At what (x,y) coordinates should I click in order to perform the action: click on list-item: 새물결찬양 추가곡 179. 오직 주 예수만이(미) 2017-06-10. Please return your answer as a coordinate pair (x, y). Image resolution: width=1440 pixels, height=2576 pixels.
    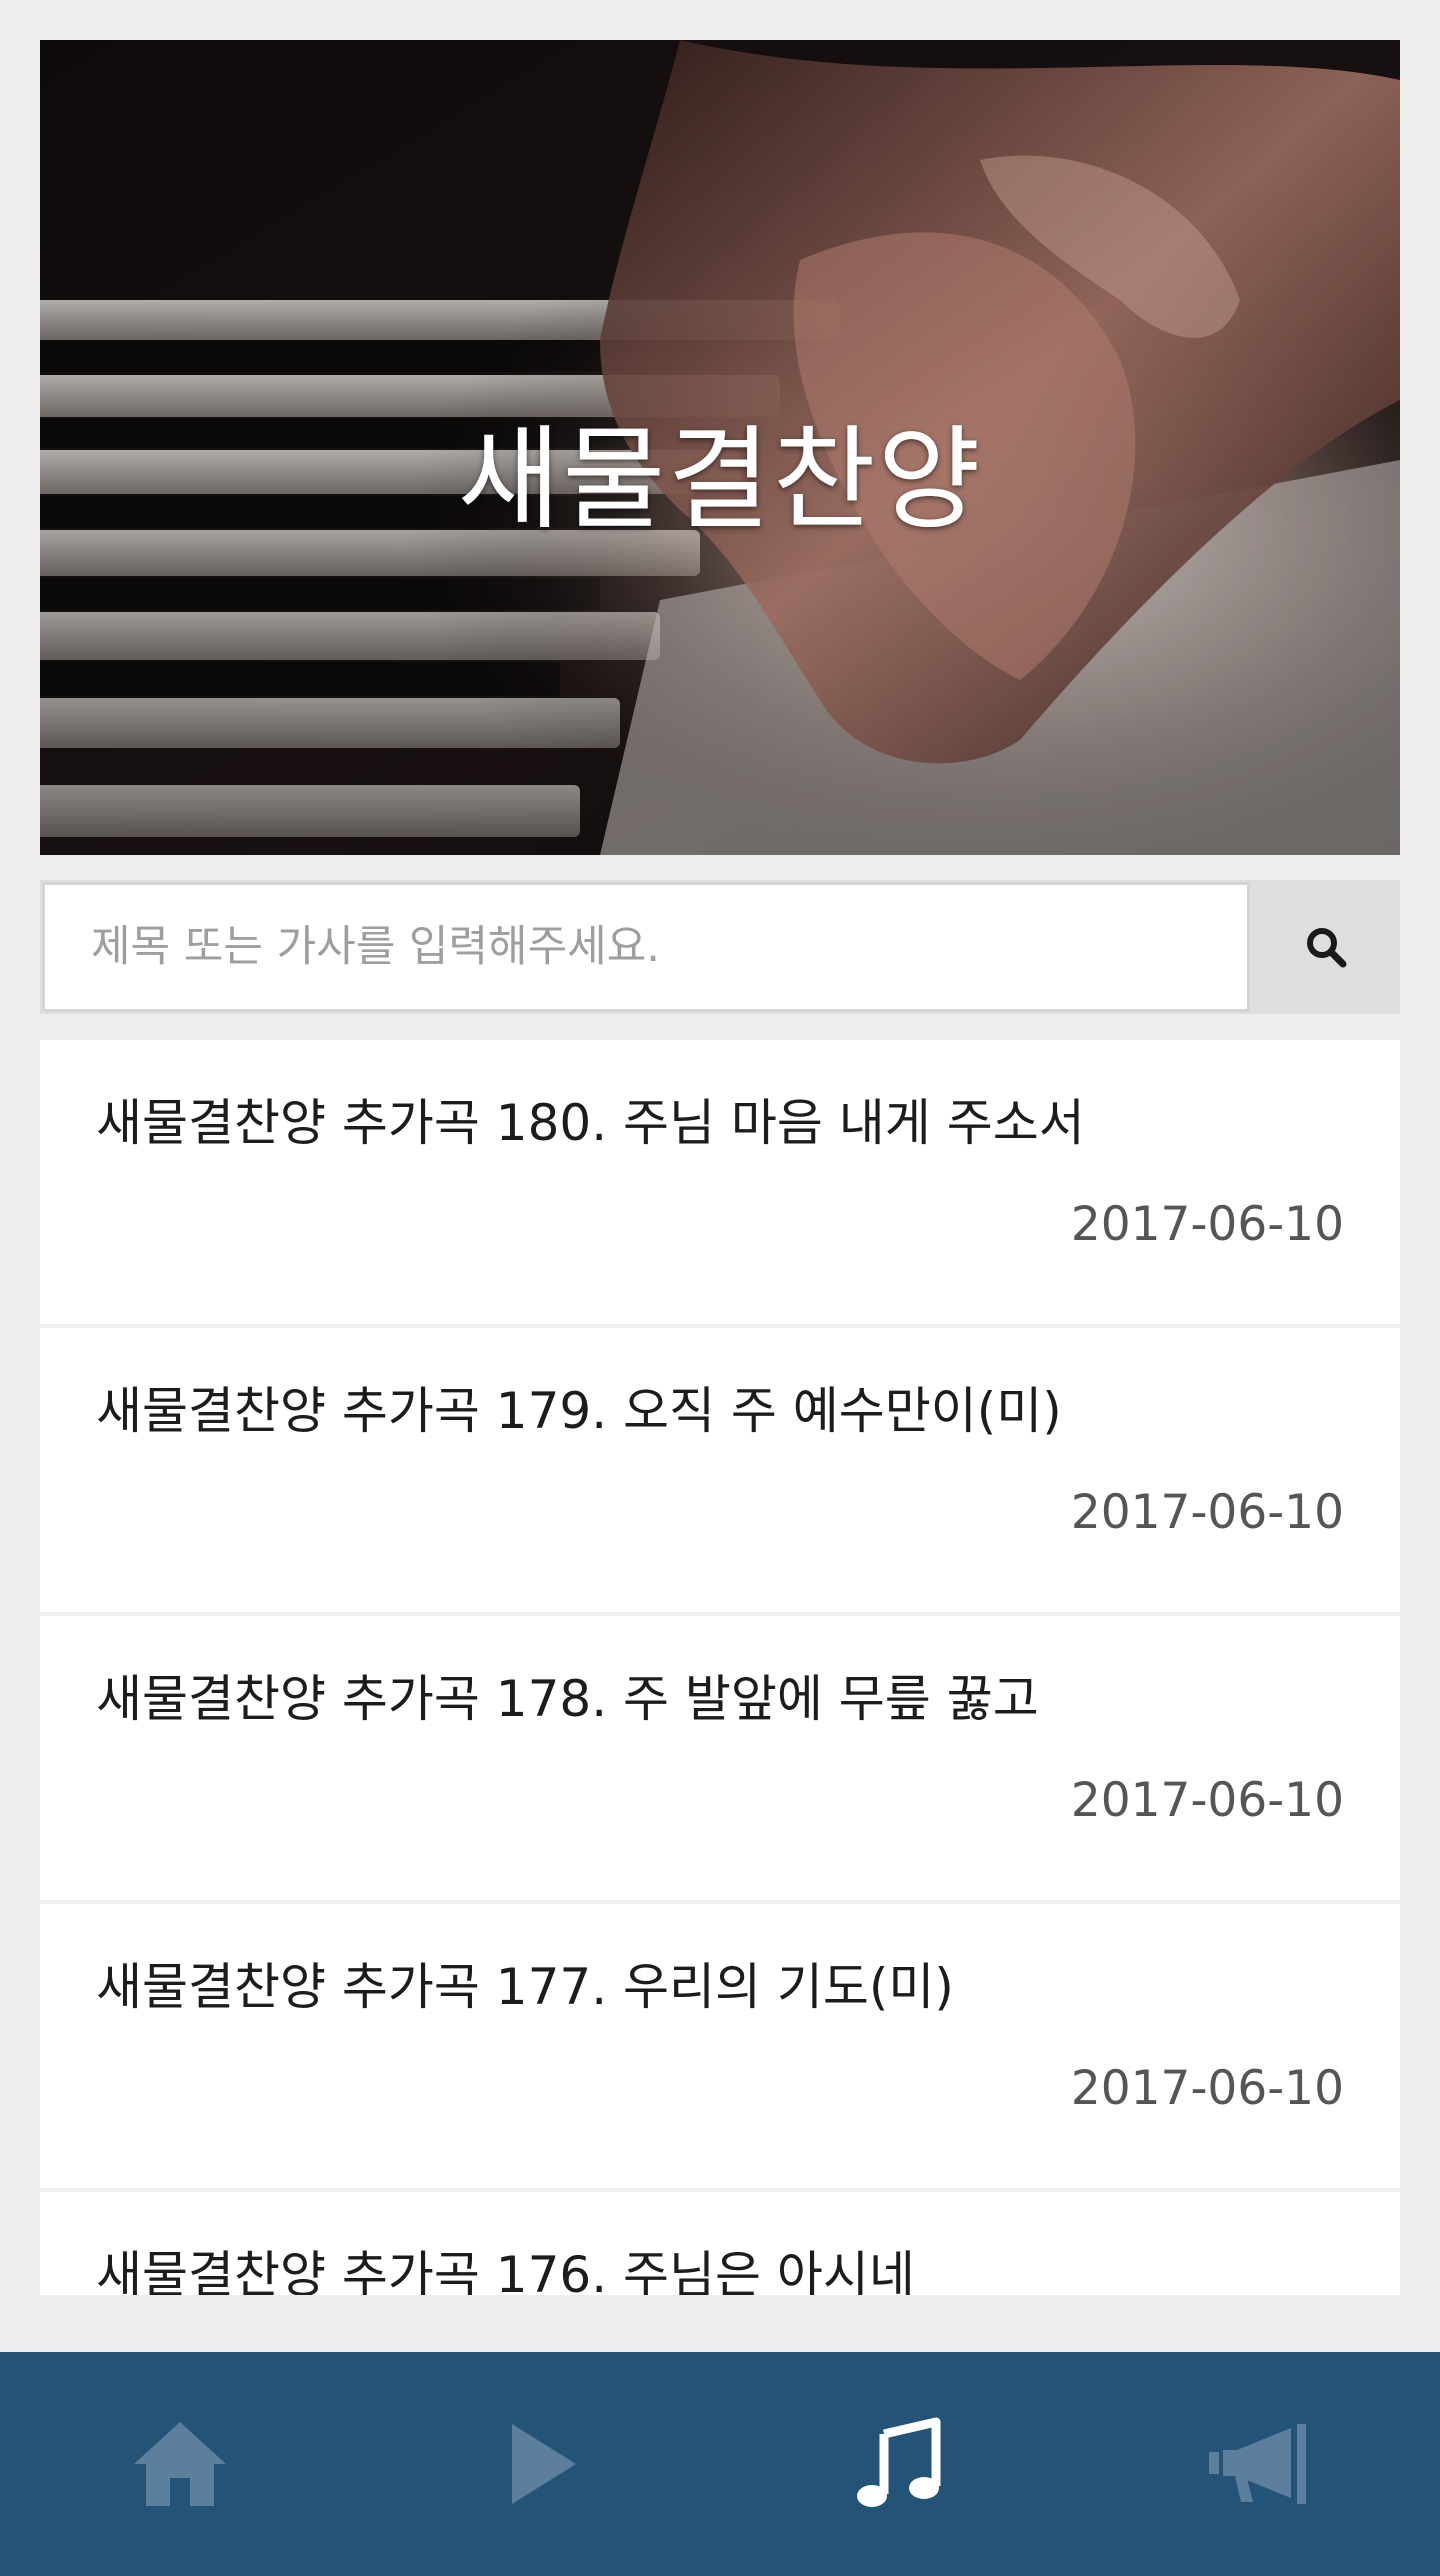
    Looking at the image, I should click on (720, 1470).